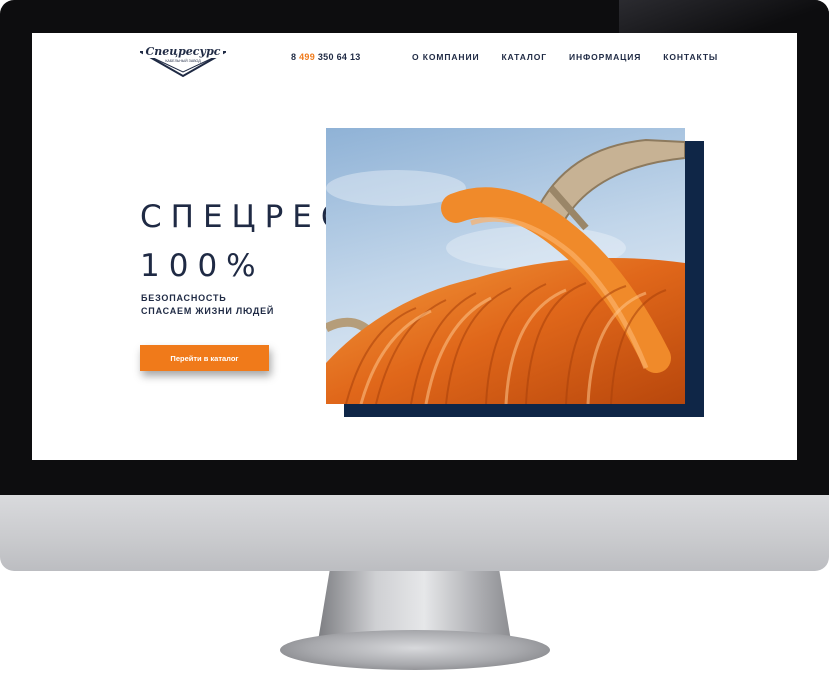  What do you see at coordinates (524, 57) in the screenshot?
I see `nav-item-catalog: КАТАЛОГ` at bounding box center [524, 57].